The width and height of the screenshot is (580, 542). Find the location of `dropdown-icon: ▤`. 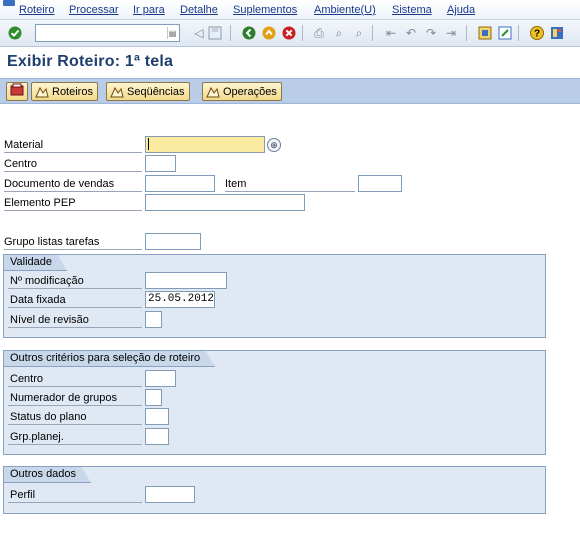

dropdown-icon: ▤ is located at coordinates (172, 33).